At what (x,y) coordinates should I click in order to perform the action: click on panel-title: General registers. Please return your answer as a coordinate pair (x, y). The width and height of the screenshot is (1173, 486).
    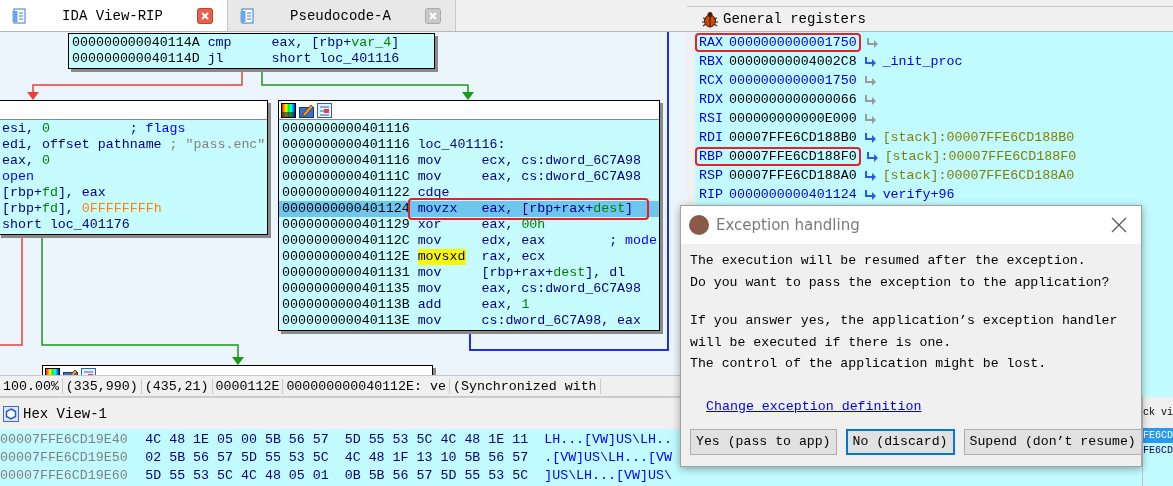
    Looking at the image, I should click on (794, 19).